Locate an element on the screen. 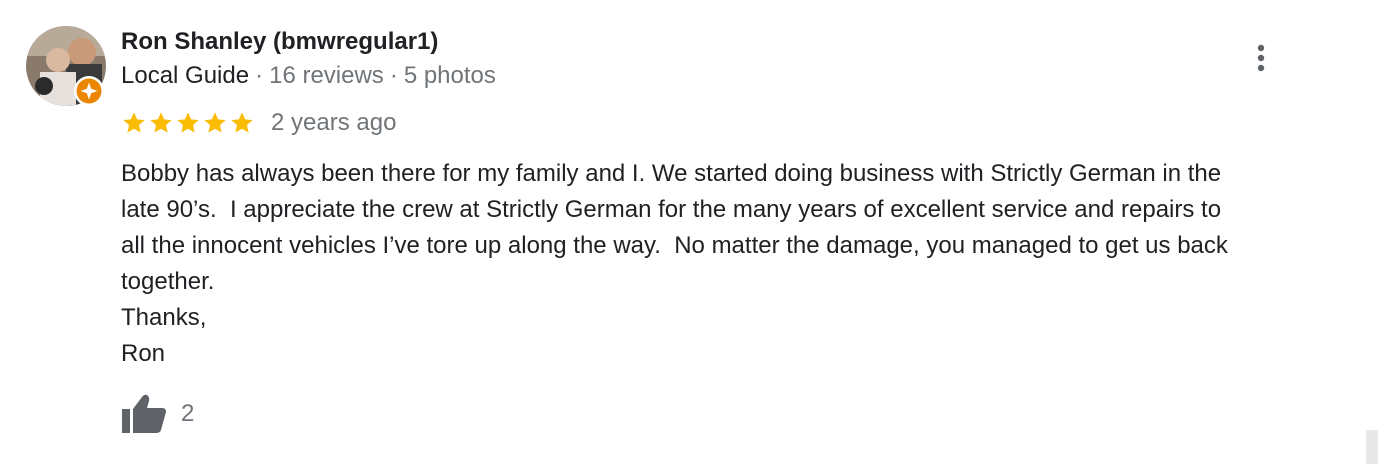 Image resolution: width=1380 pixels, height=464 pixels. reviewer-meta: Local Guide · 16 reviews · 5 photos is located at coordinates (308, 76).